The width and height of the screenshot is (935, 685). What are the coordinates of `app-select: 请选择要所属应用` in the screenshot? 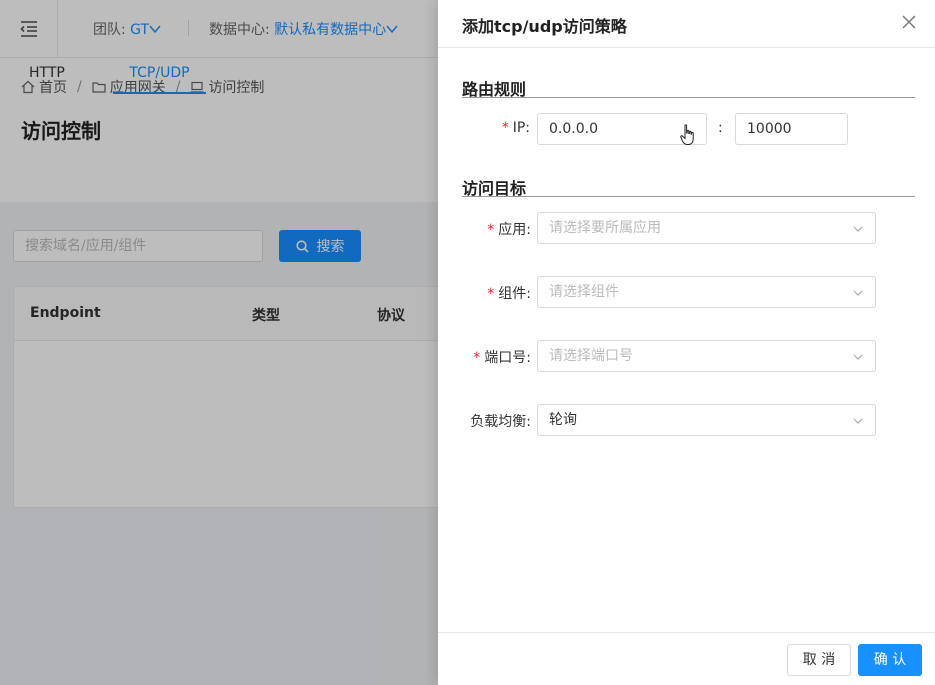 It's located at (706, 228).